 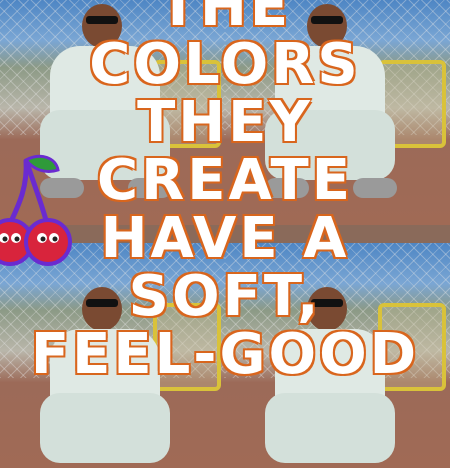 I want to click on headline-line: HAVE A, so click(x=225, y=238).